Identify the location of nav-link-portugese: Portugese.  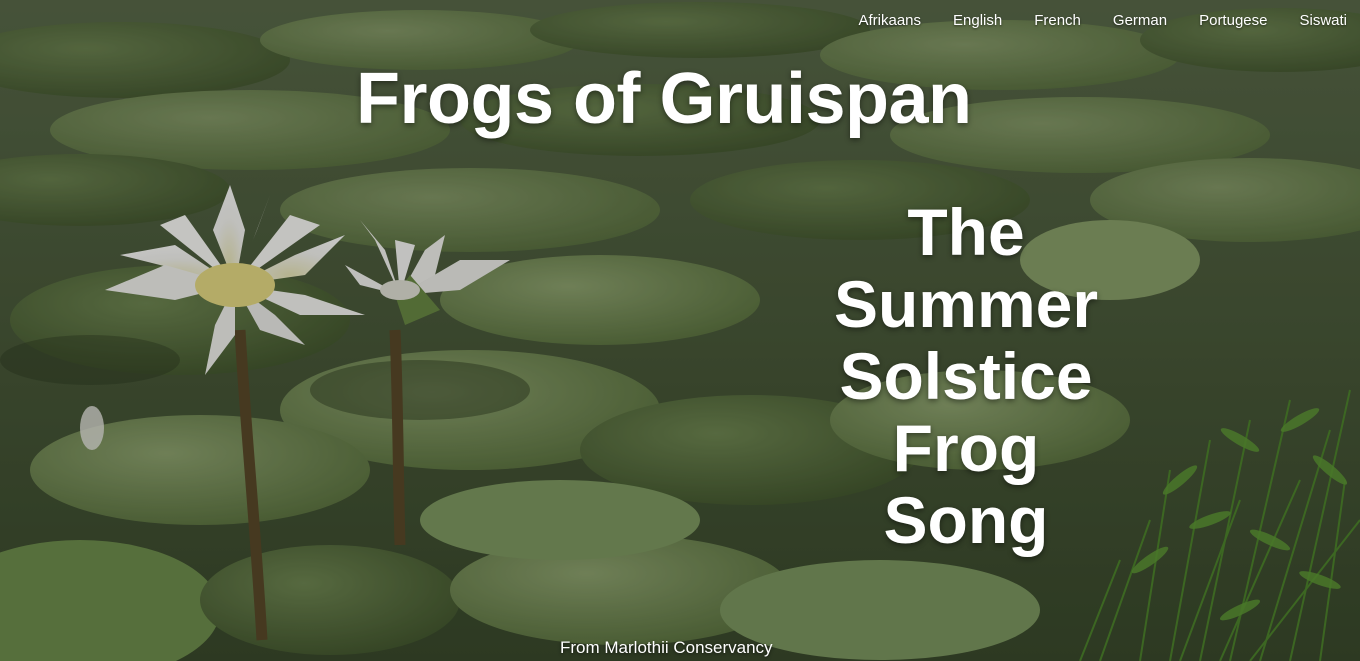
(1217, 20).